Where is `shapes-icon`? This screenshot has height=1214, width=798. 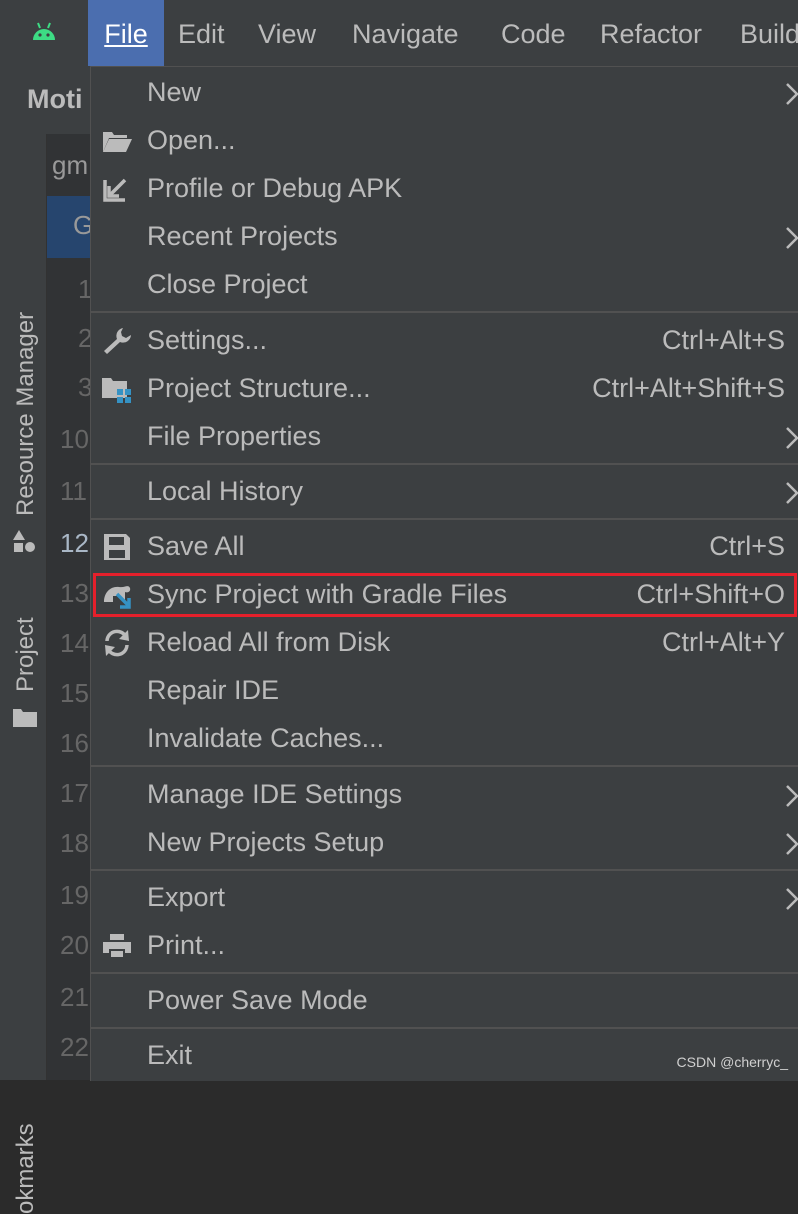 shapes-icon is located at coordinates (24, 541).